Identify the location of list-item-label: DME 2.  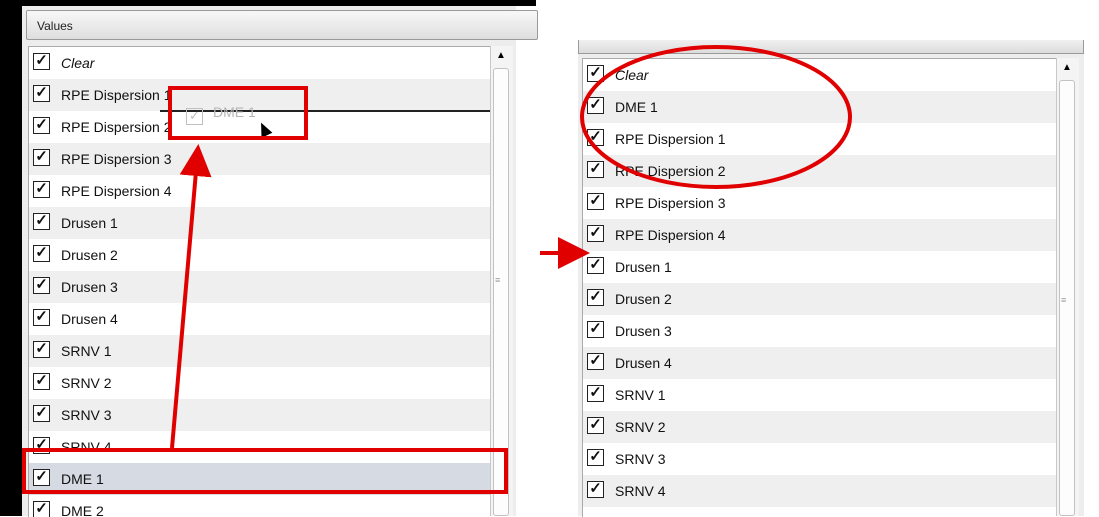
(82, 510).